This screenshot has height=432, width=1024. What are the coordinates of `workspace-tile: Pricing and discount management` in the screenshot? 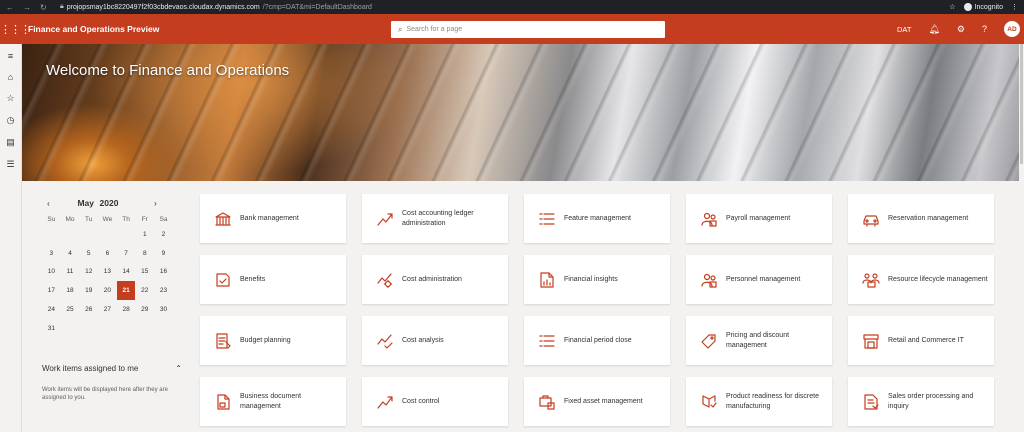 It's located at (759, 340).